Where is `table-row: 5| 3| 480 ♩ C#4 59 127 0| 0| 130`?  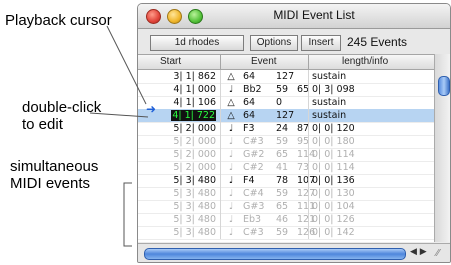
table-row: 5| 3| 480 ♩ C#4 59 127 0| 0| 130 is located at coordinates (286, 194).